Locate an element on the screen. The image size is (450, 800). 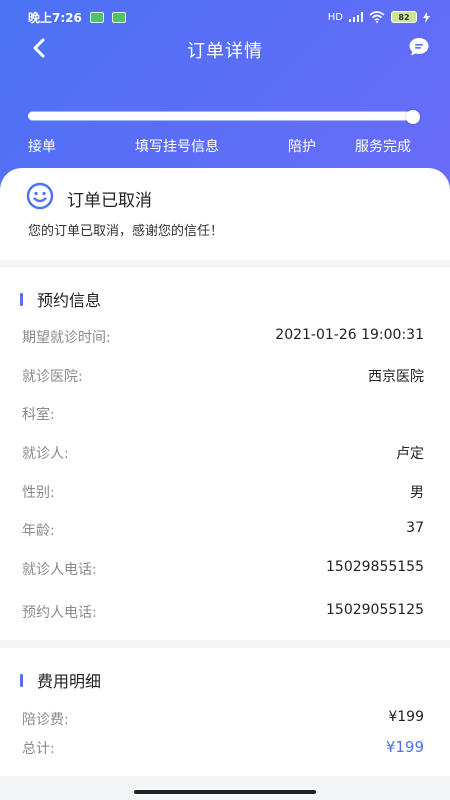
step-service-complete: 服务完成 is located at coordinates (383, 147).